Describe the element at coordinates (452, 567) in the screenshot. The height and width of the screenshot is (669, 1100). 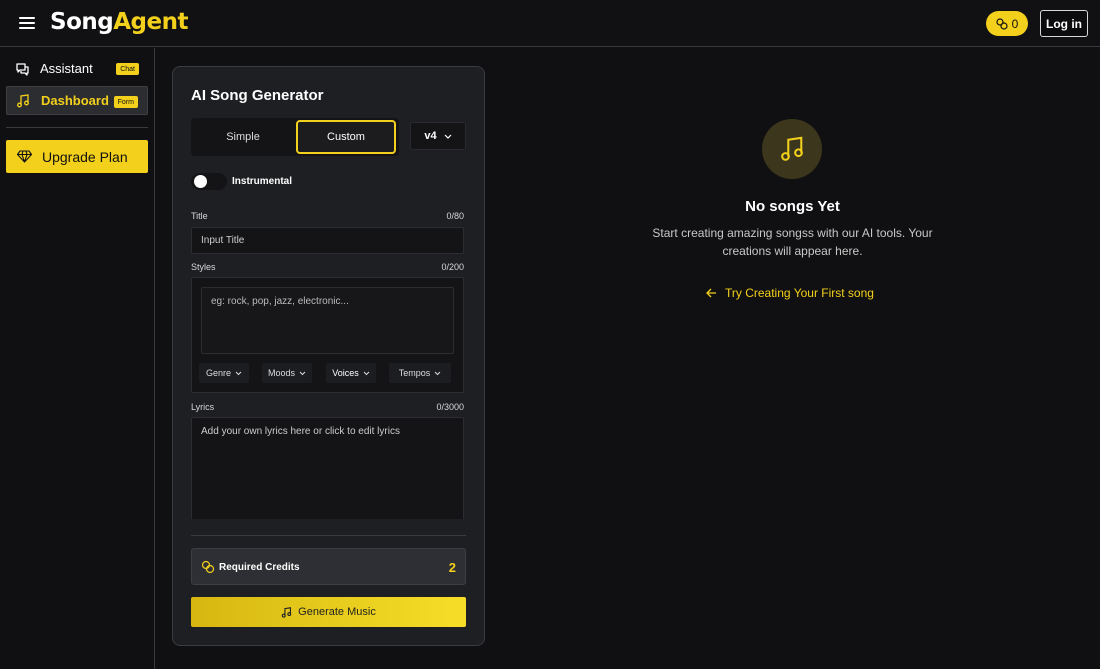
I see `required-credits-value: 2` at that location.